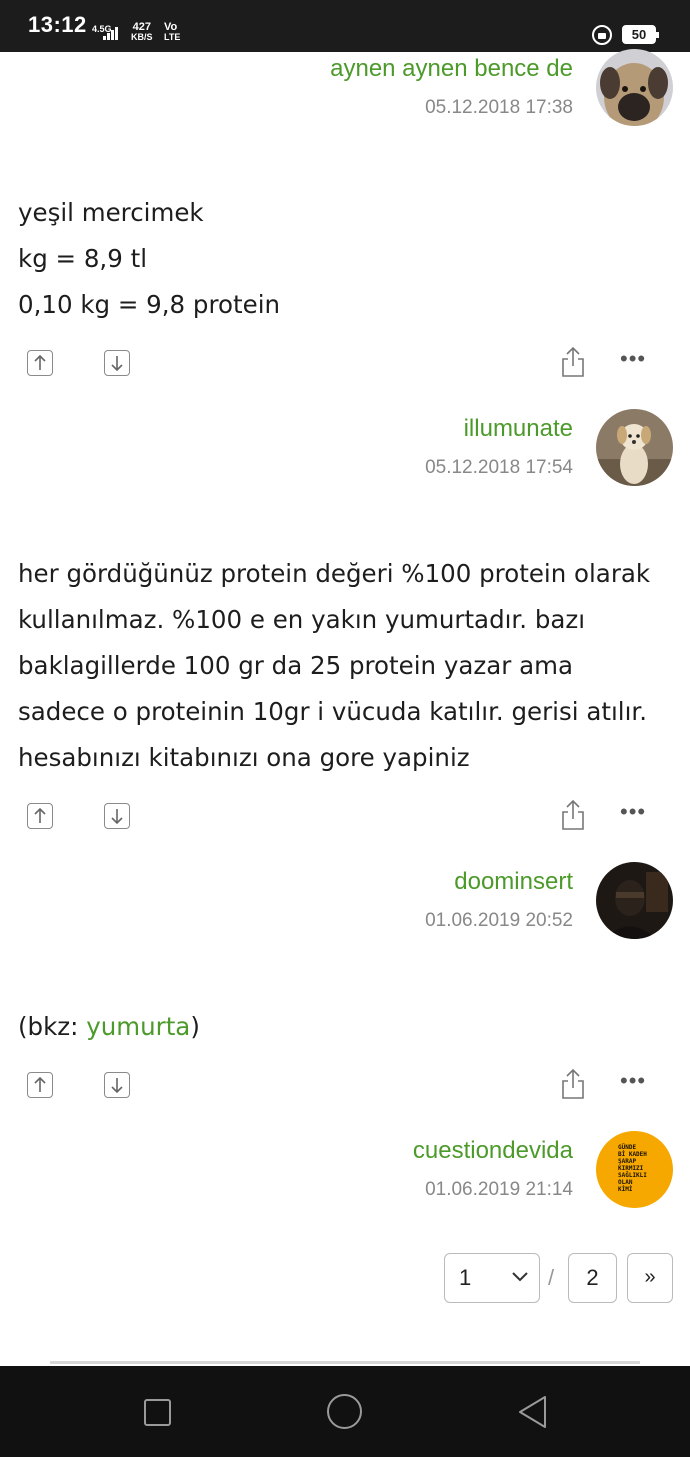  Describe the element at coordinates (634, 900) in the screenshot. I see `dark-portrait-avatar` at that location.